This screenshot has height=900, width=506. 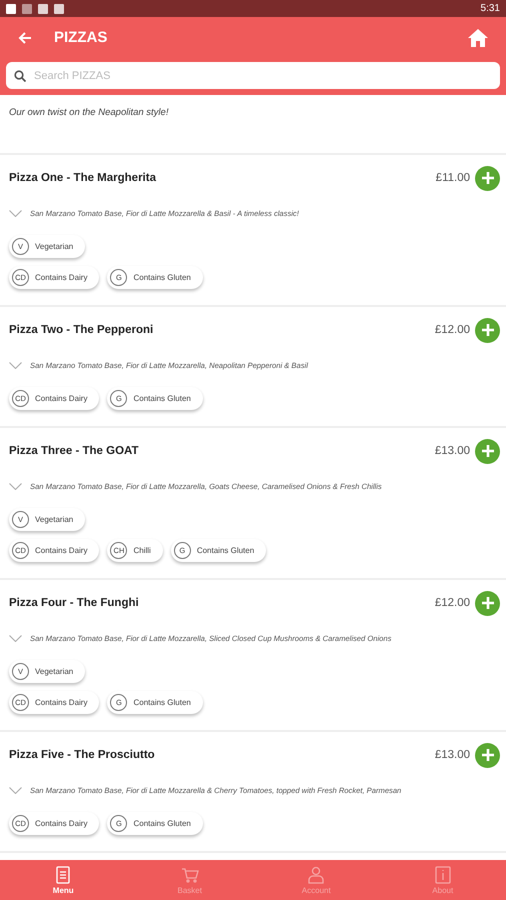 What do you see at coordinates (490, 8) in the screenshot?
I see `status-time: 5:31` at bounding box center [490, 8].